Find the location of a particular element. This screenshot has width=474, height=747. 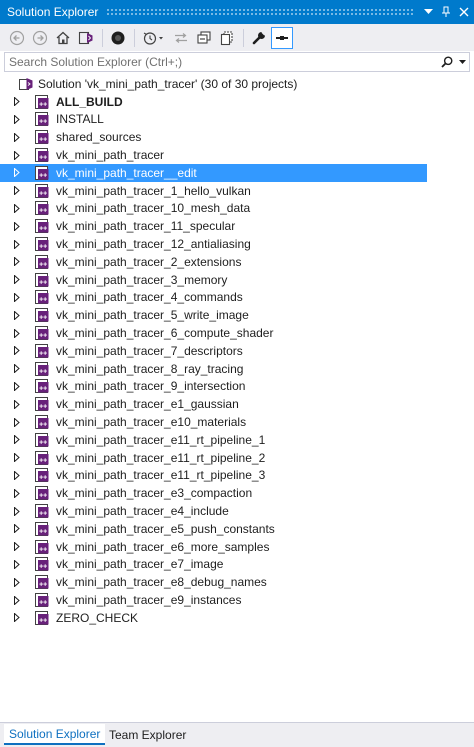

wrench-icon is located at coordinates (259, 37).